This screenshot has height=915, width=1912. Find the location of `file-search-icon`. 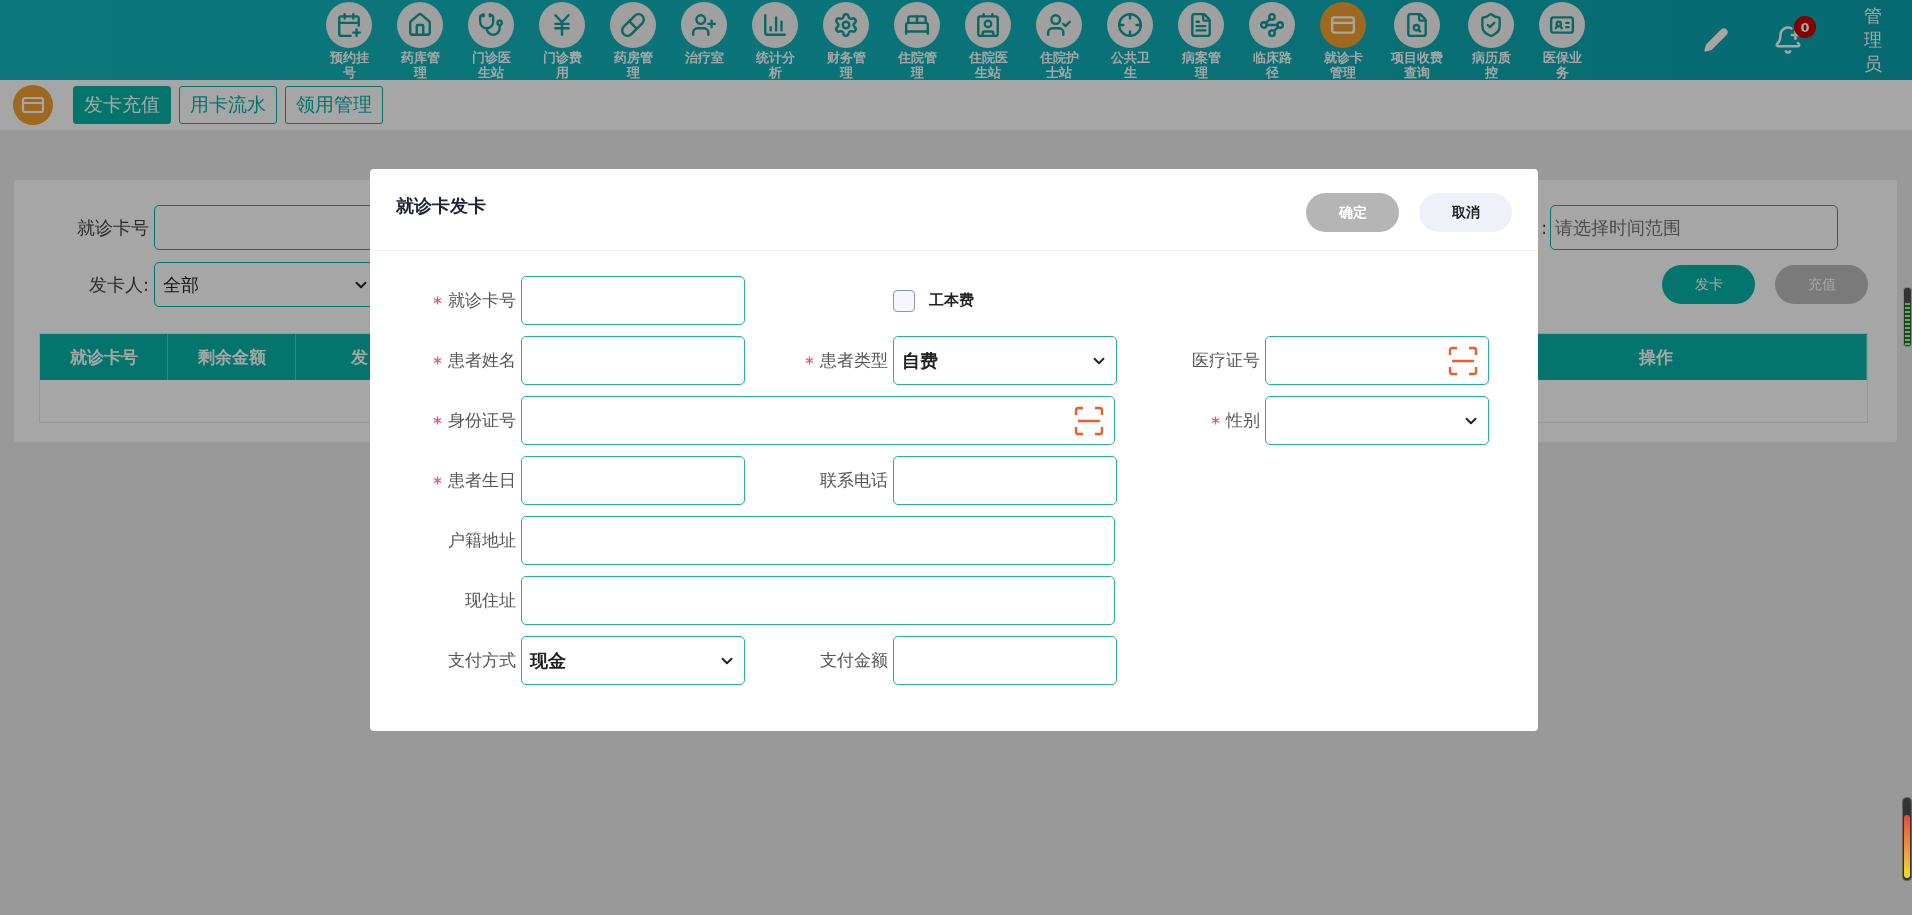

file-search-icon is located at coordinates (1417, 25).